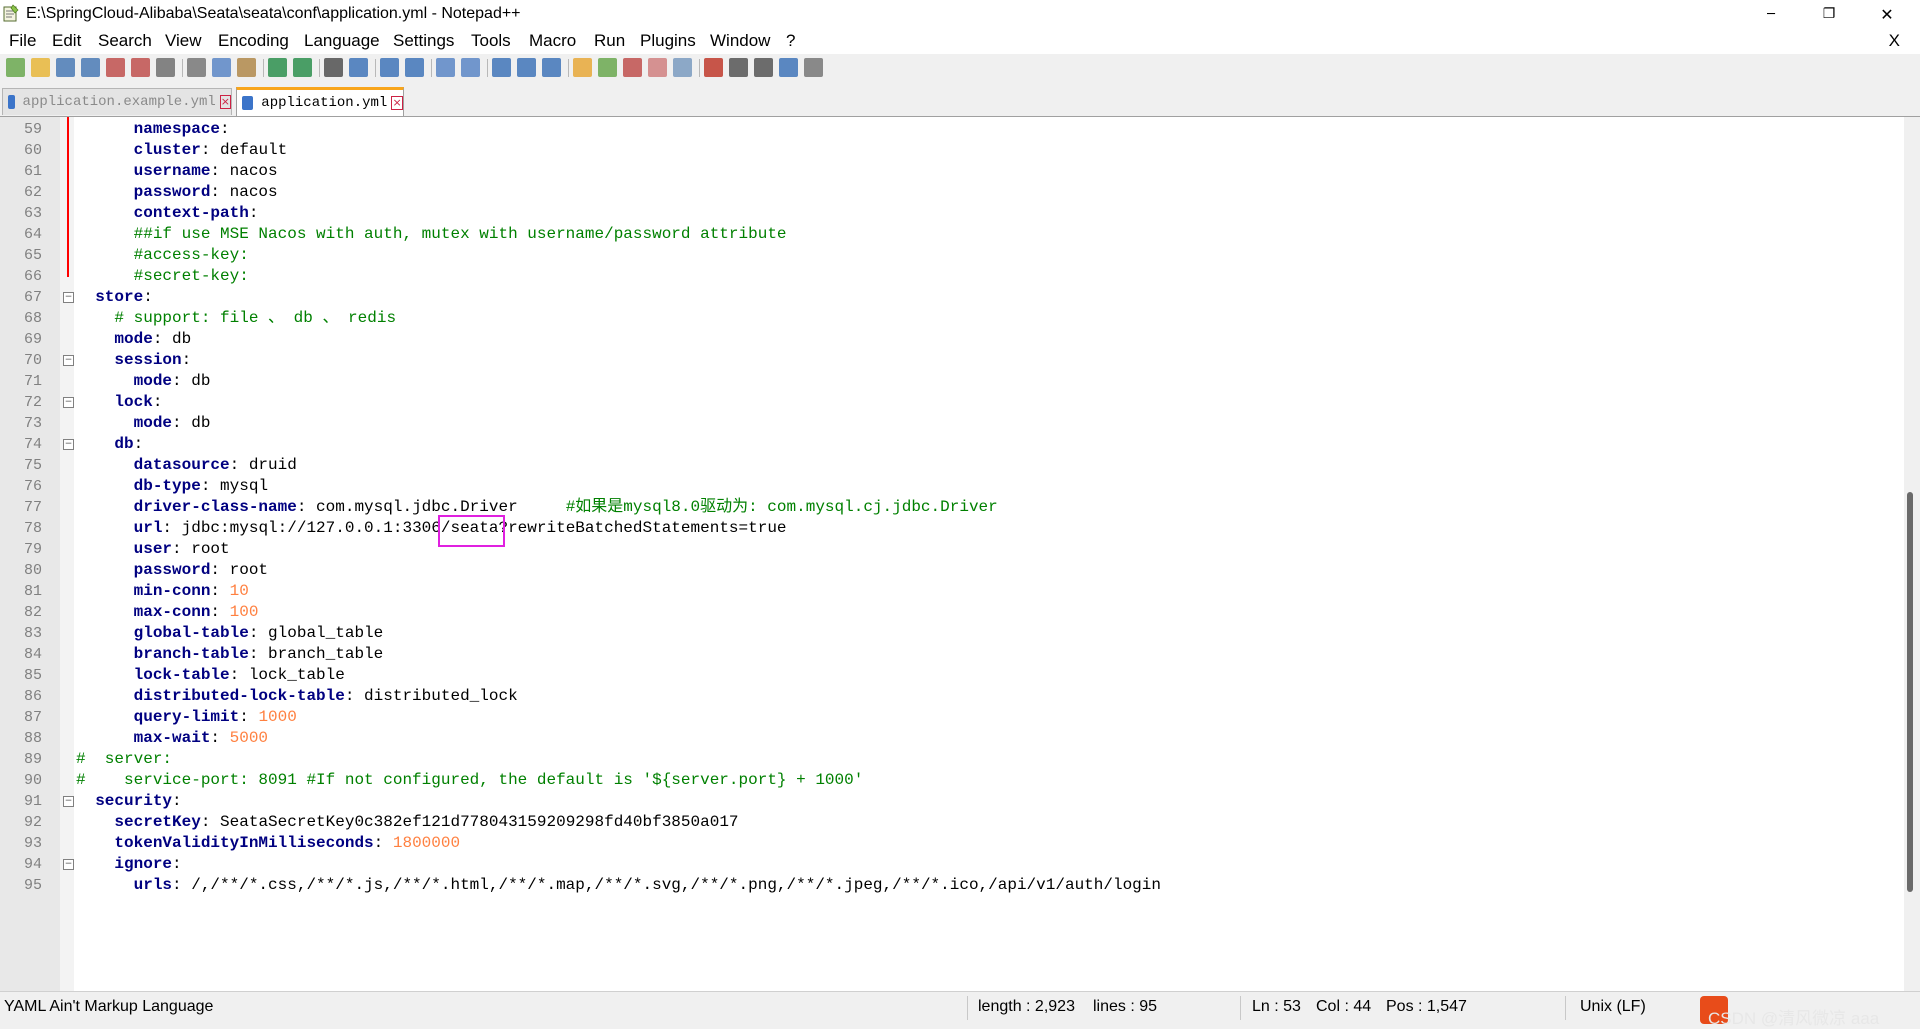  I want to click on word-wrap-icon, so click(501, 67).